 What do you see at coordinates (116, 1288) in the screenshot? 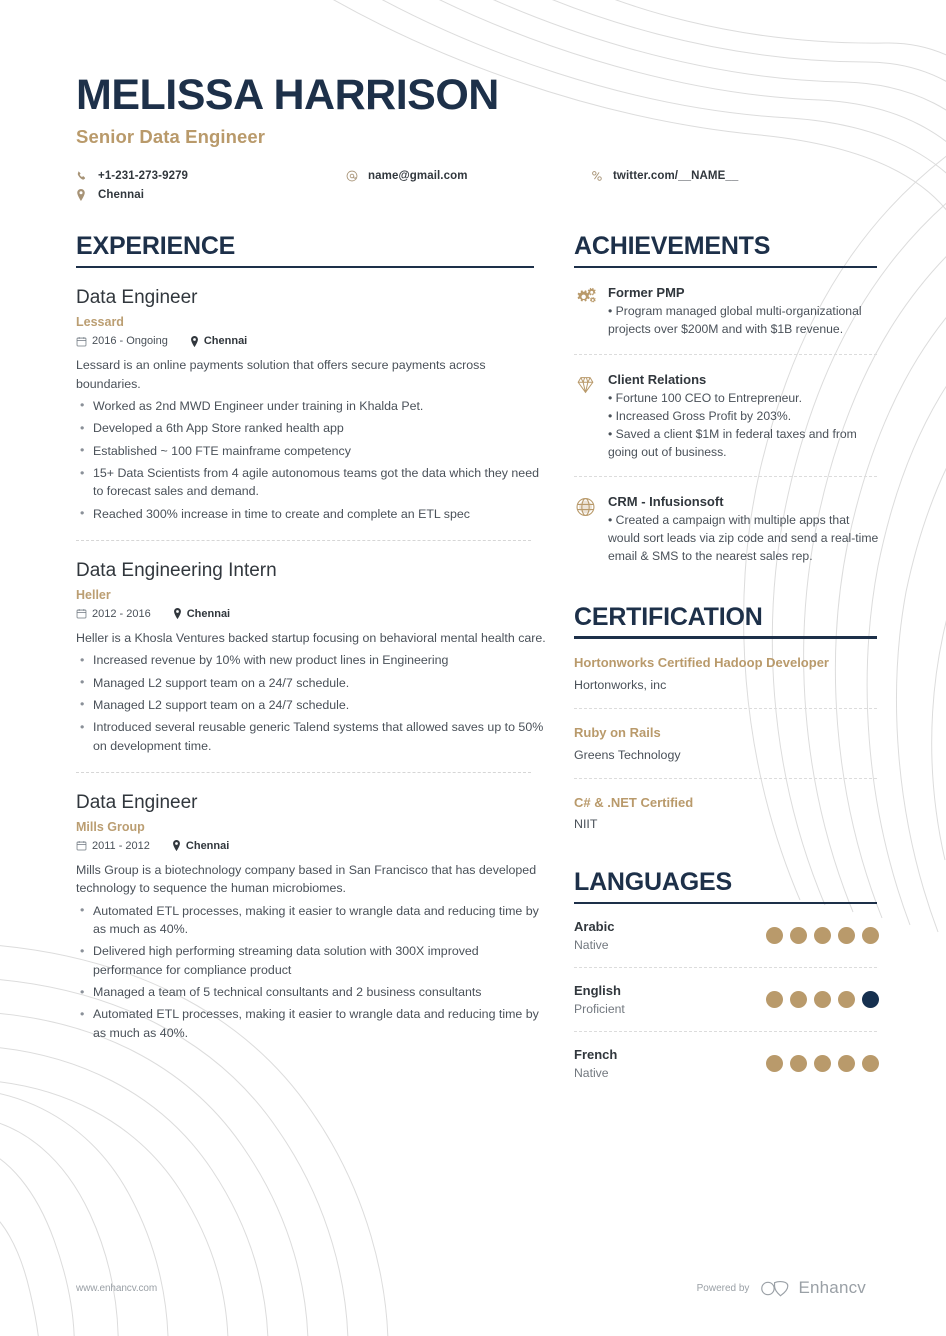
I see `footer-website: www.enhancv.com` at bounding box center [116, 1288].